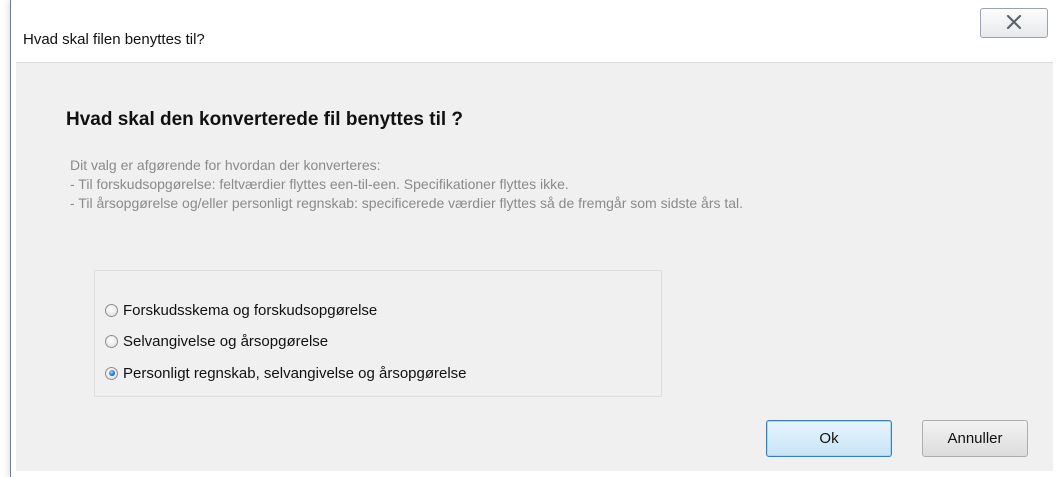  I want to click on option-label: Selvangivelse og årsopgørelse, so click(226, 341).